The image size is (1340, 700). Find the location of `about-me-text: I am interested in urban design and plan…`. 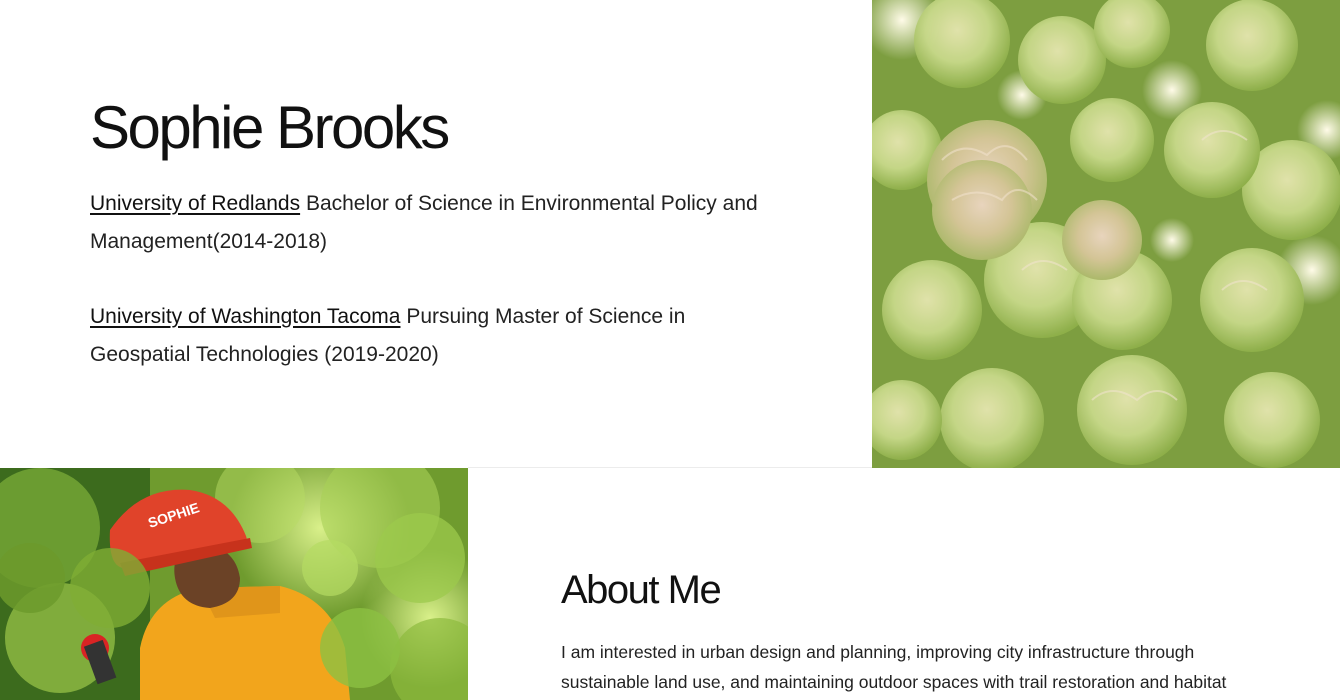

about-me-text: I am interested in urban design and plan… is located at coordinates (894, 667).